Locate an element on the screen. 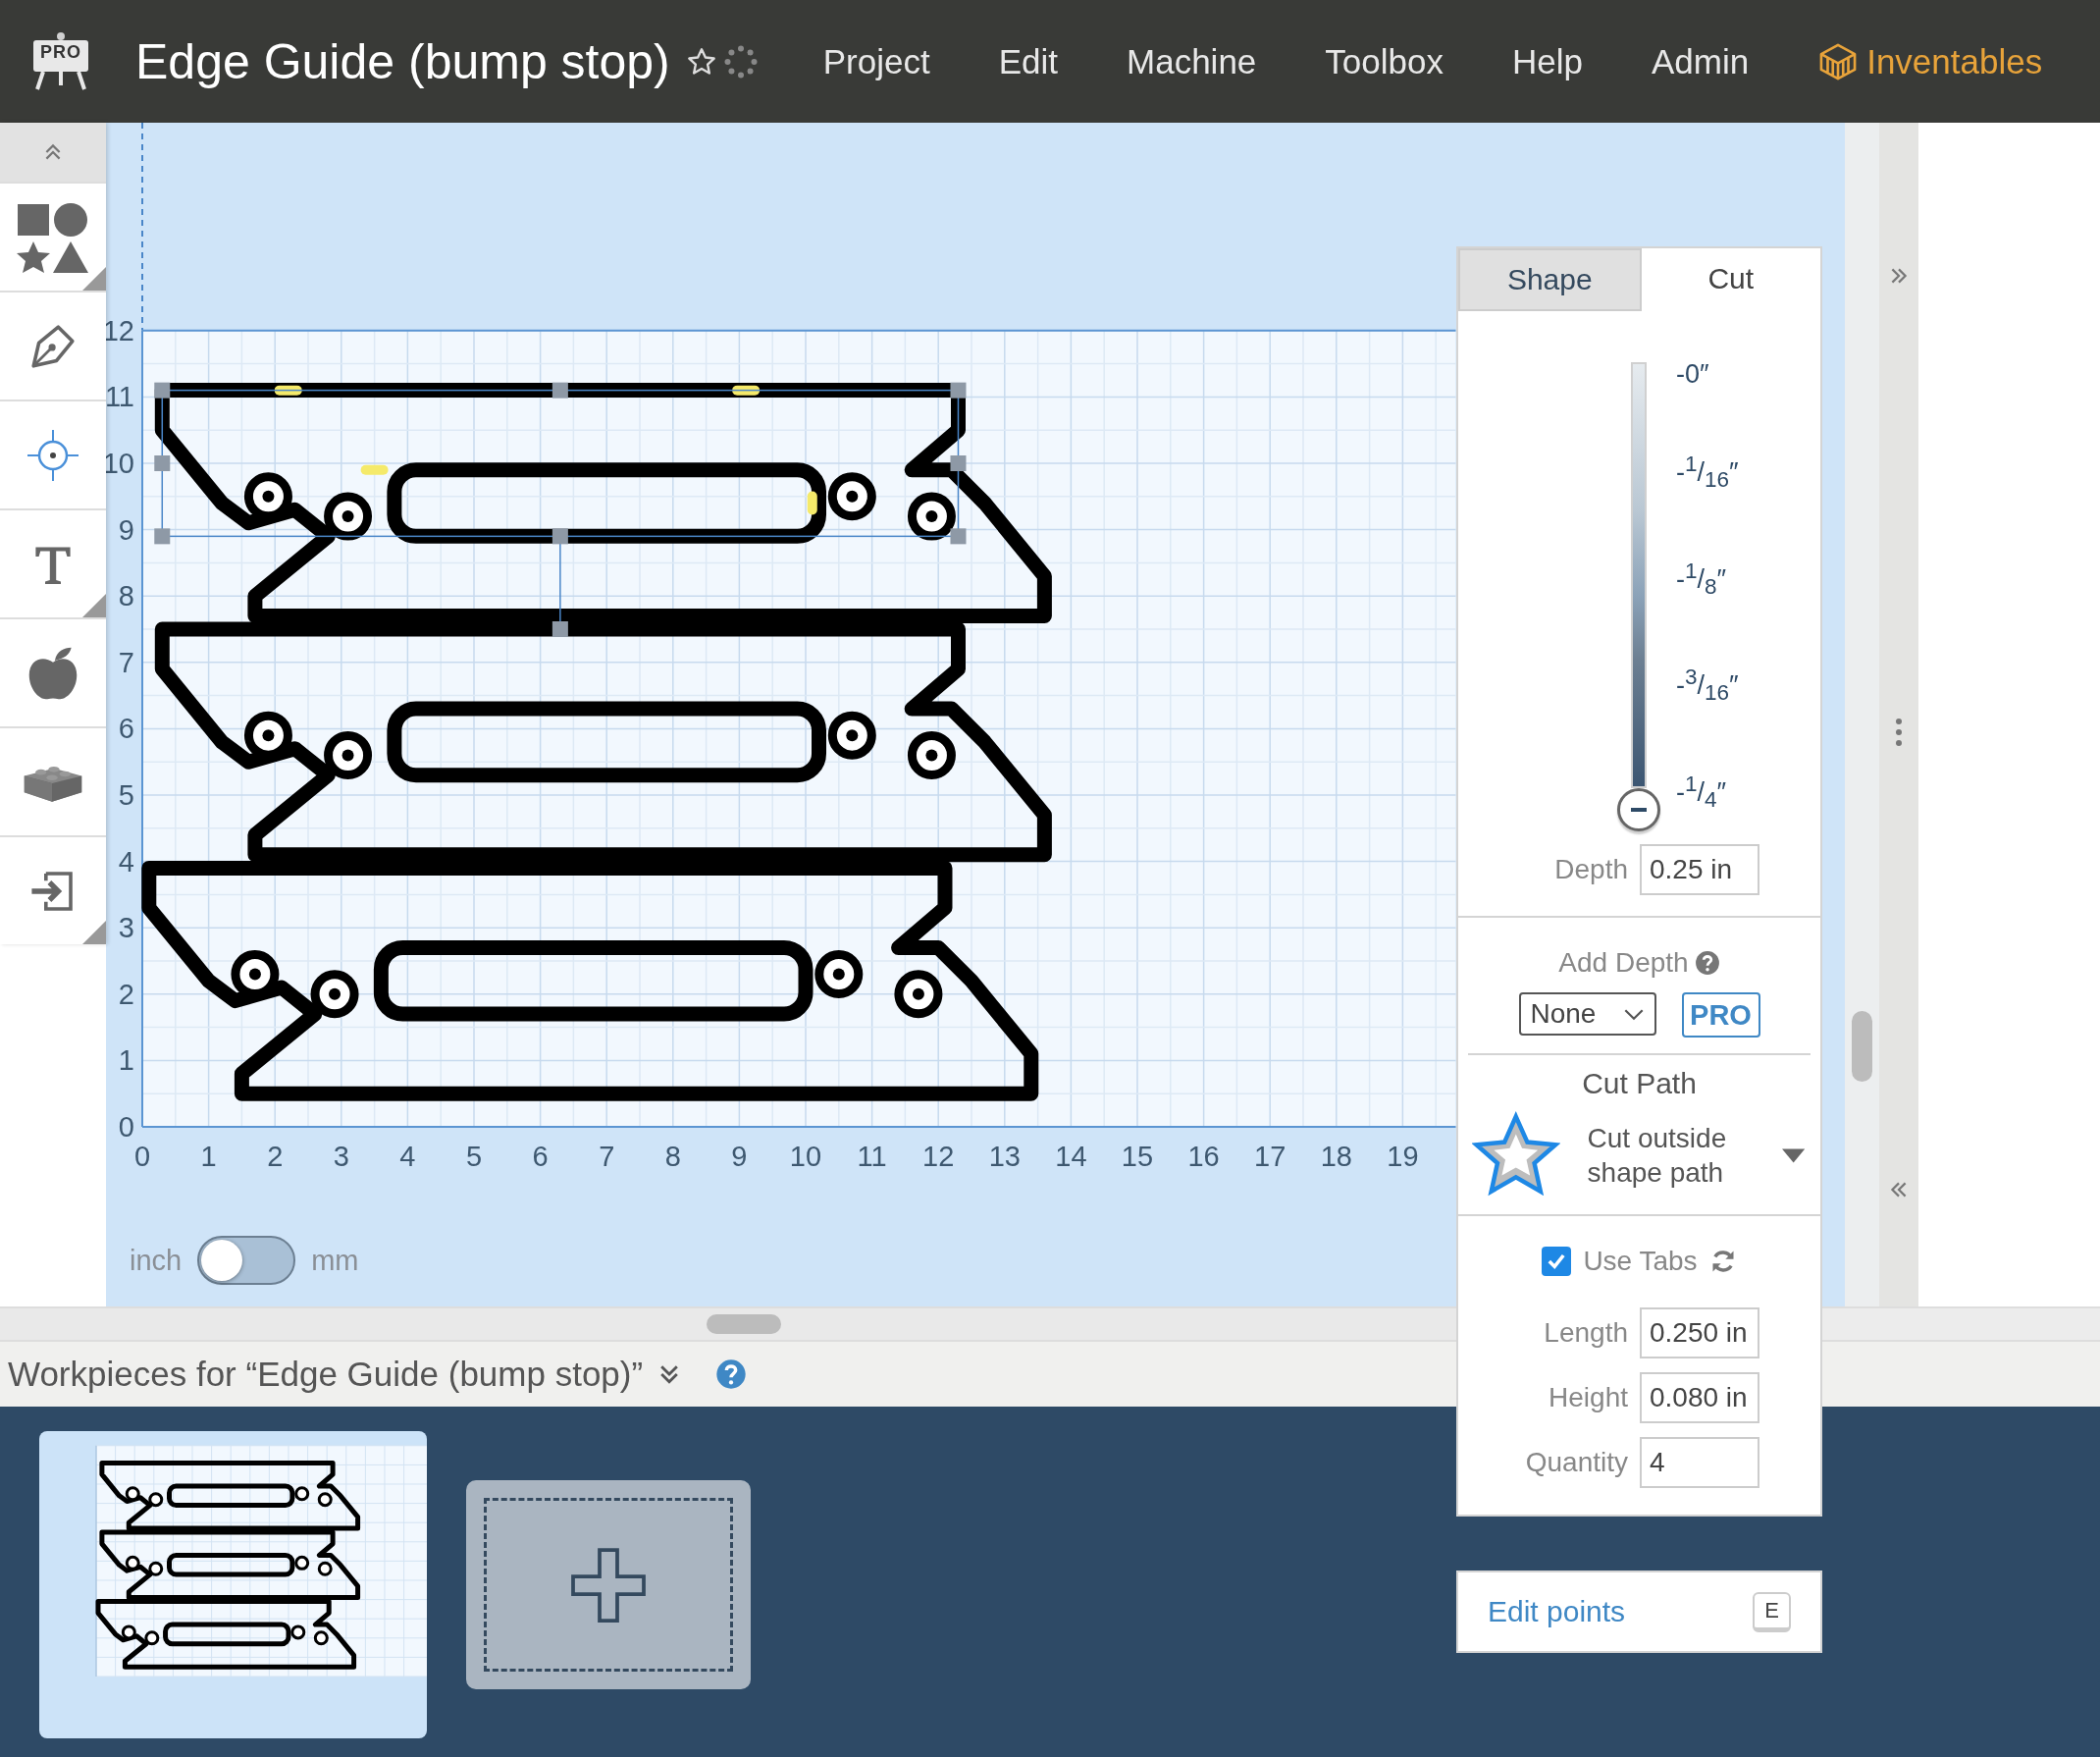 This screenshot has width=2100, height=1757. add-depth-label: Add Depth is located at coordinates (1623, 963).